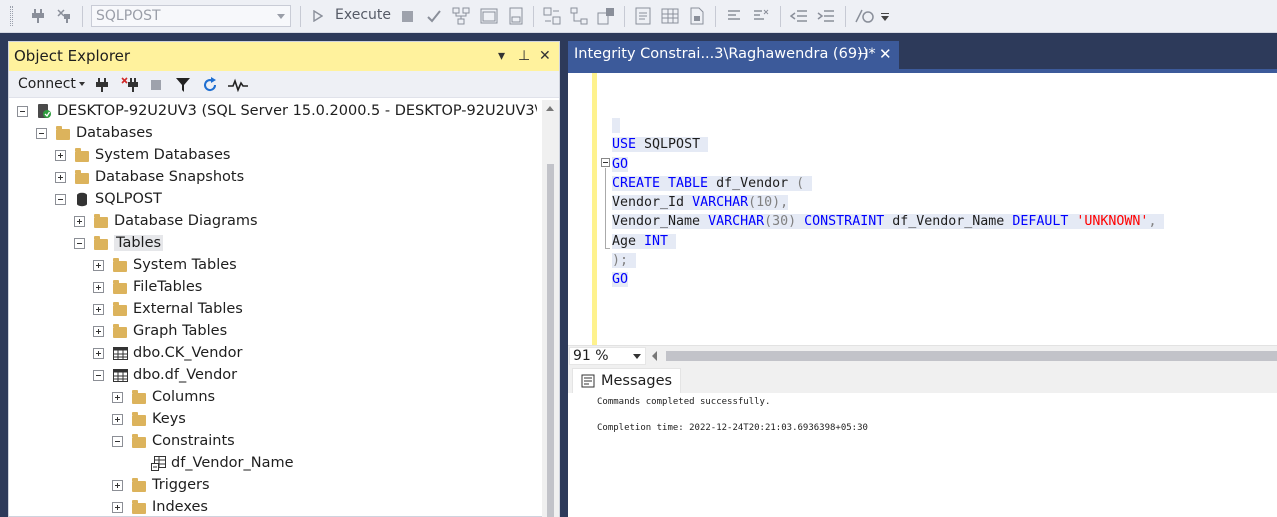 The image size is (1277, 517). Describe the element at coordinates (130, 85) in the screenshot. I see `disconnect-icon` at that location.